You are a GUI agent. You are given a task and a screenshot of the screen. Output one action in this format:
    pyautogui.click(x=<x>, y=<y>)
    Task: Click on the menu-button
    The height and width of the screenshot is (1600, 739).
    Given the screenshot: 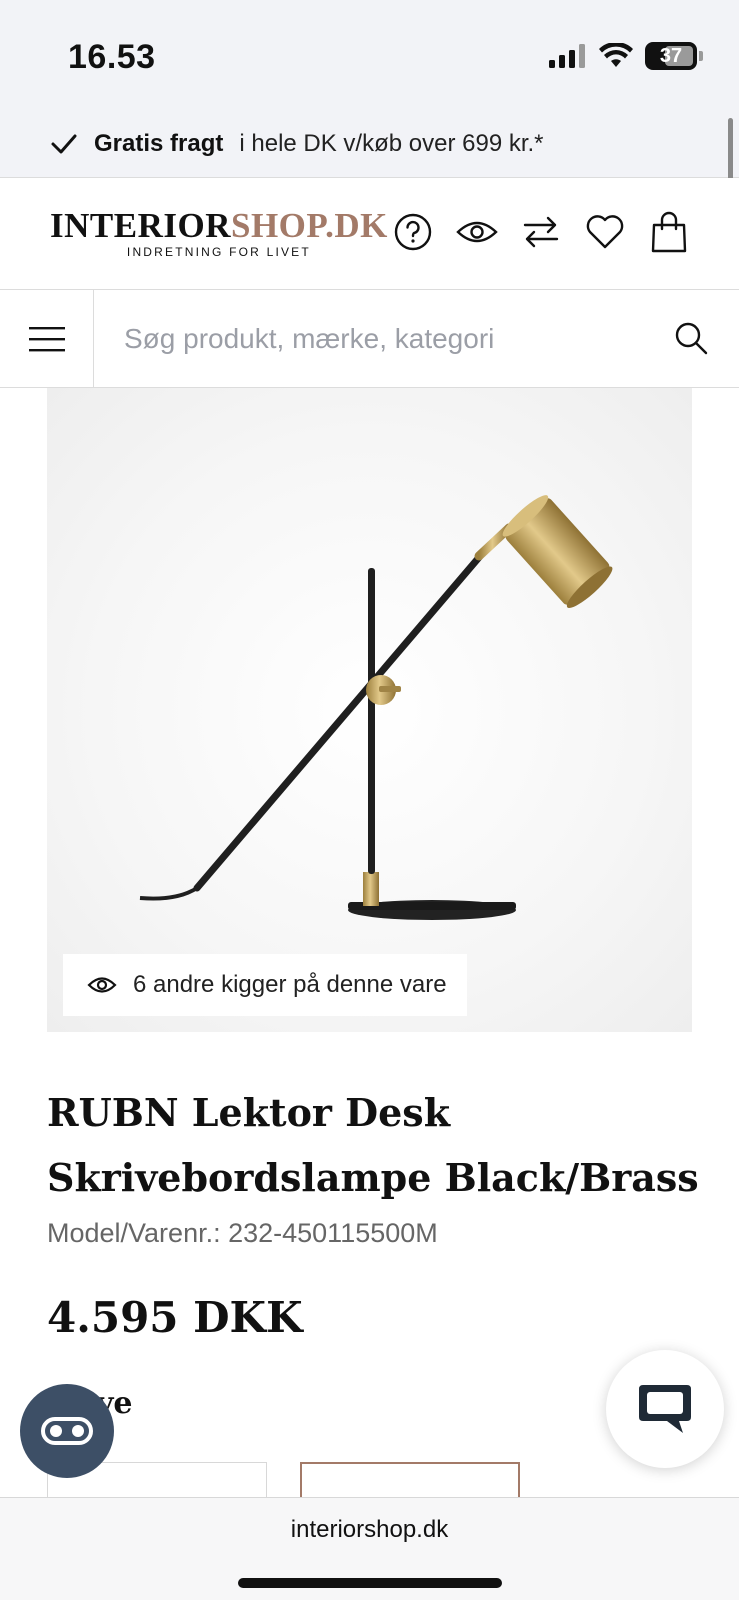 What is the action you would take?
    pyautogui.click(x=47, y=338)
    